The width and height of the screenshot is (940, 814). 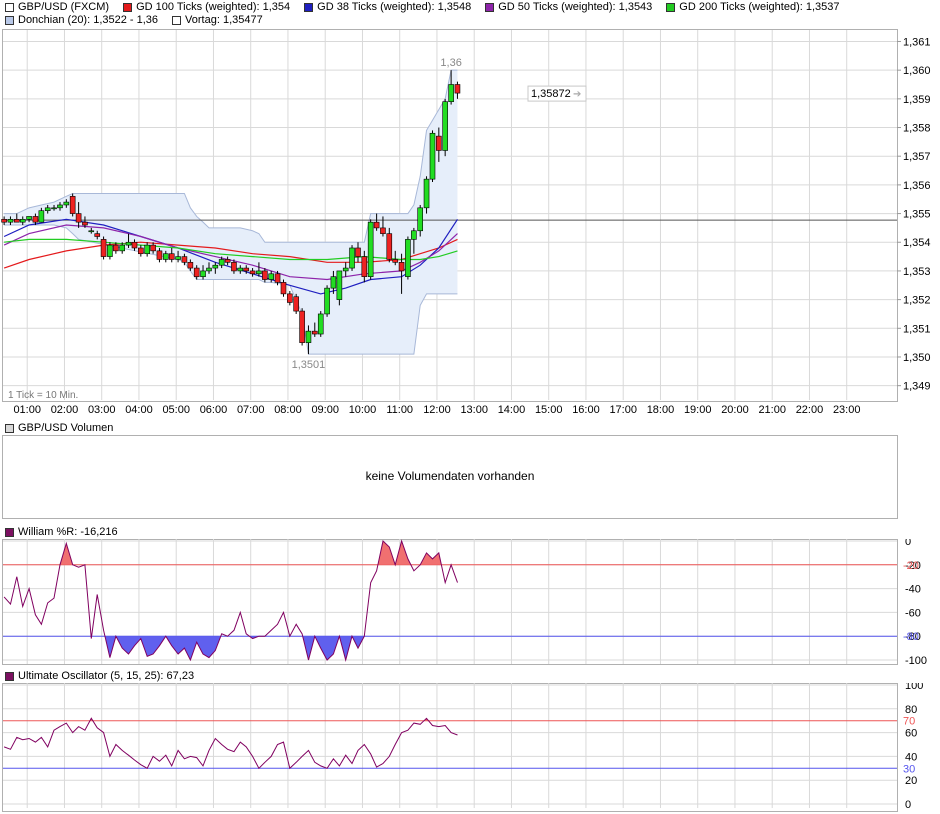 I want to click on legend-label-ultimate: Ultimate Oscillator (5, 15, 25): 67,23, so click(x=106, y=676).